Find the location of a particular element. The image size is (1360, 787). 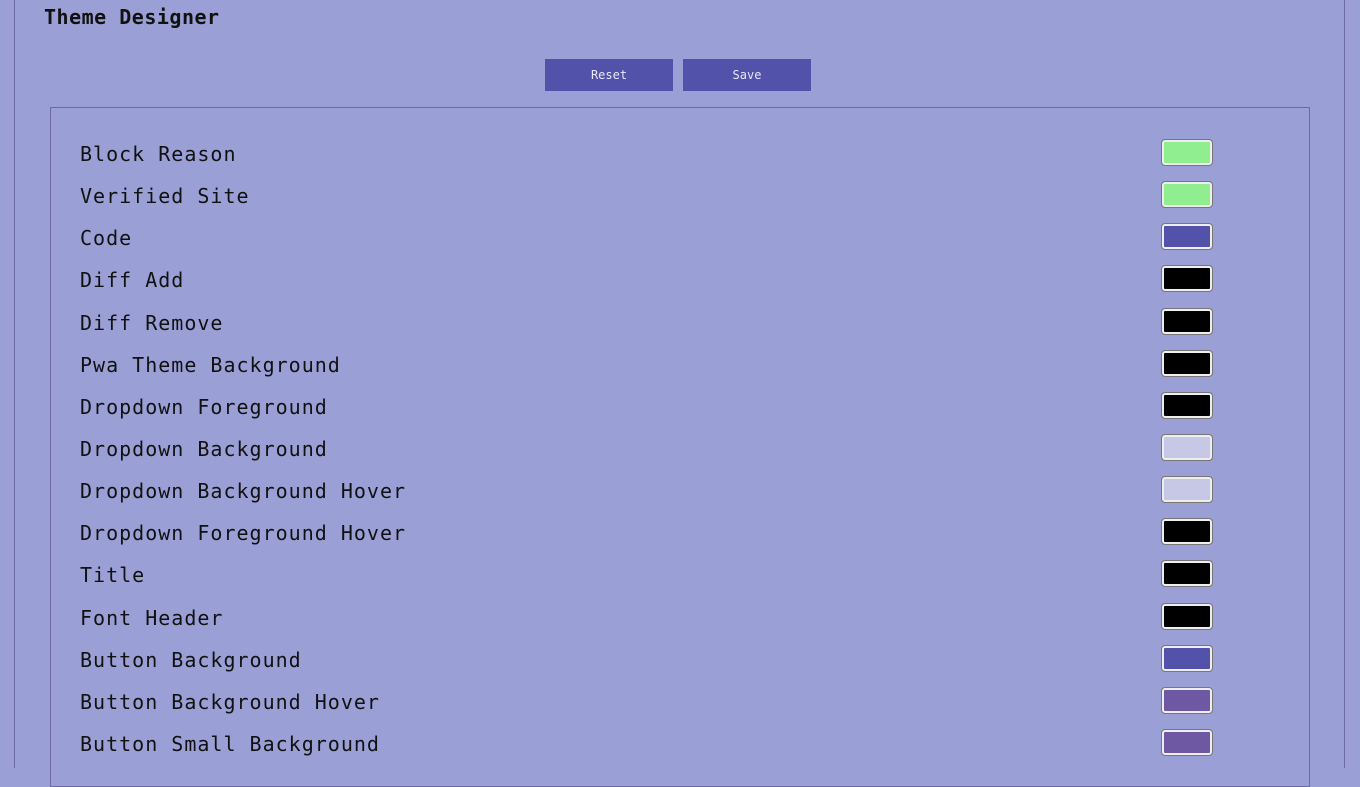

color-setting-row: Block Reason is located at coordinates (680, 155).